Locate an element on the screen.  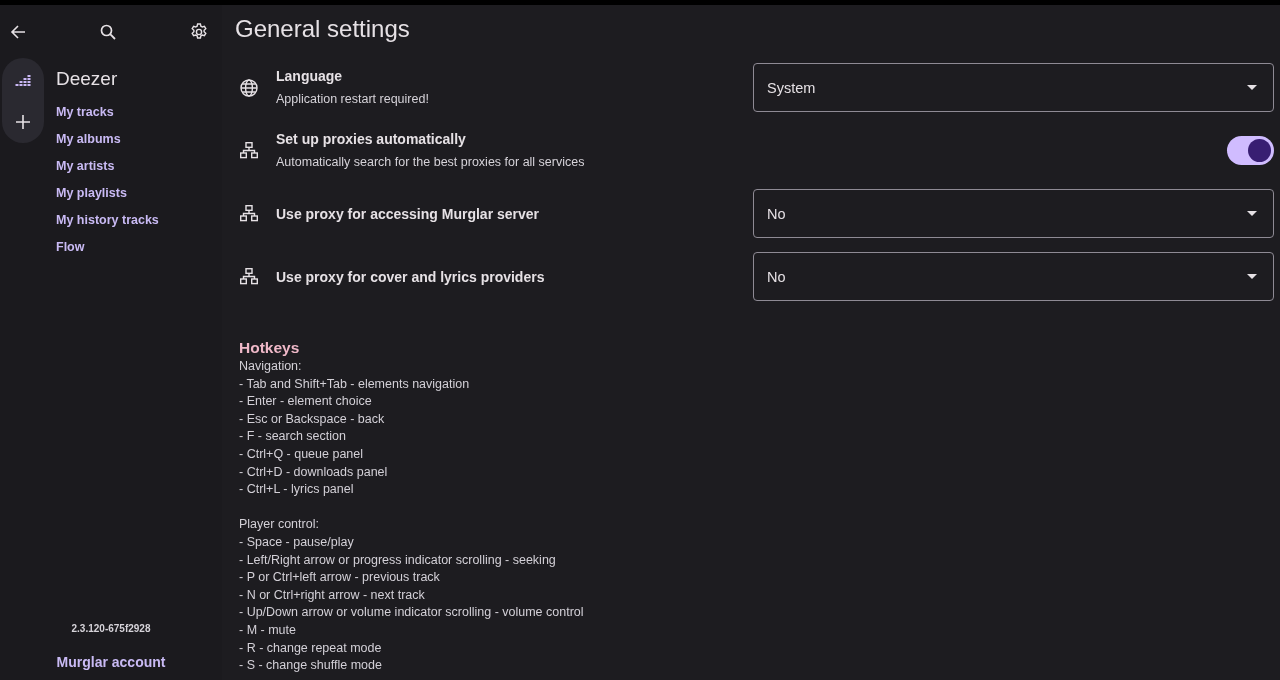
hotkey-line: - Esc or Backspace - back is located at coordinates (312, 419).